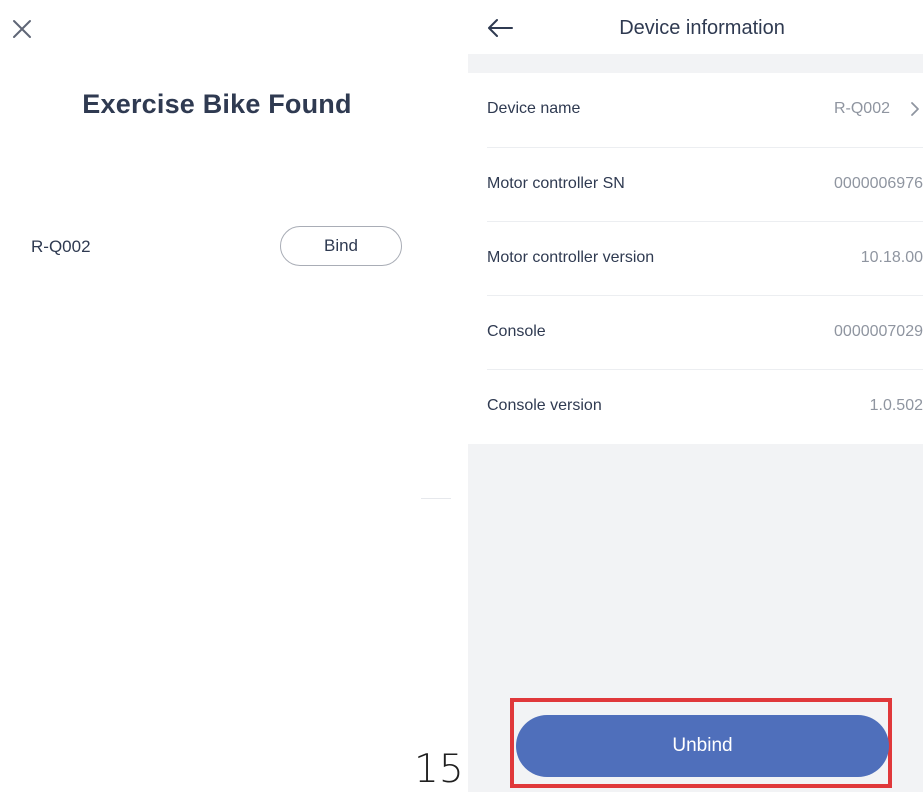 This screenshot has width=923, height=792. Describe the element at coordinates (702, 28) in the screenshot. I see `screen-title: Device information` at that location.